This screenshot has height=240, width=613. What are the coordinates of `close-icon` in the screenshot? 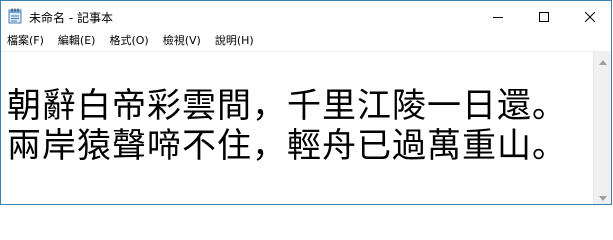 It's located at (590, 16).